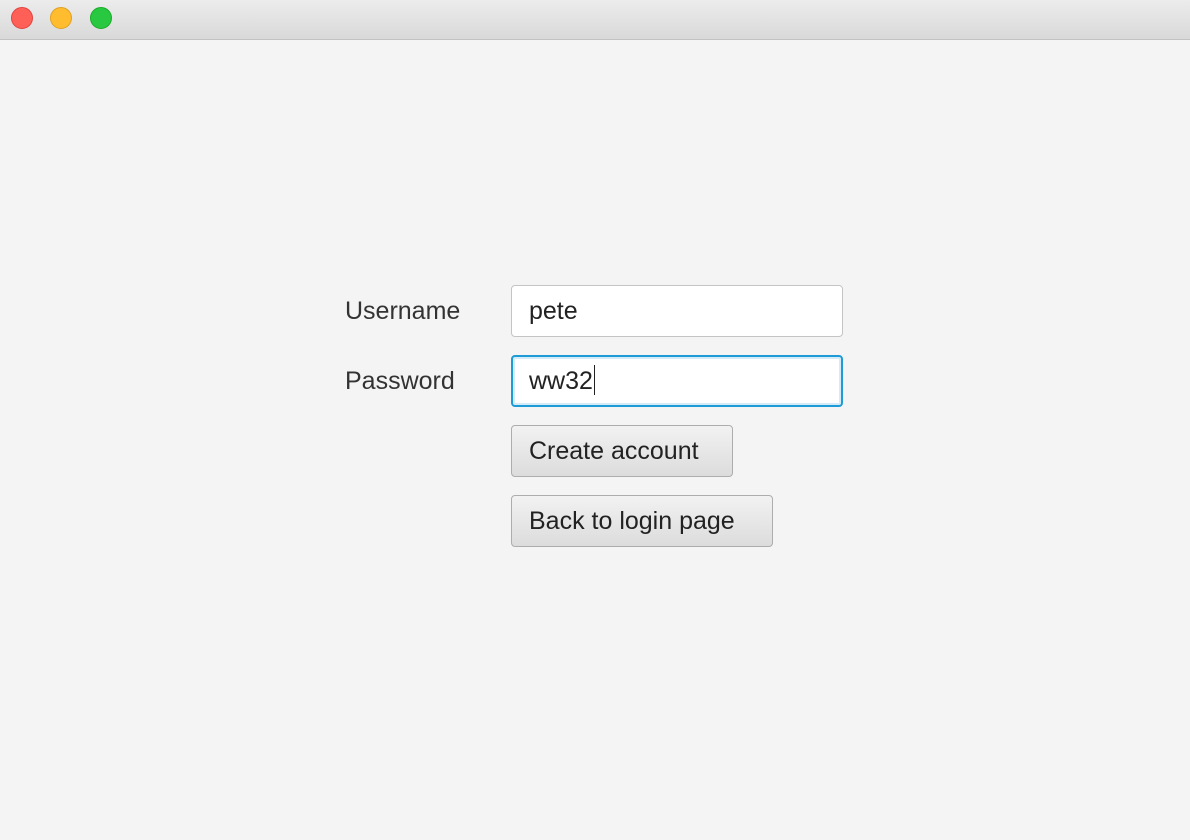  What do you see at coordinates (622, 451) in the screenshot?
I see `create-account-button: Create account` at bounding box center [622, 451].